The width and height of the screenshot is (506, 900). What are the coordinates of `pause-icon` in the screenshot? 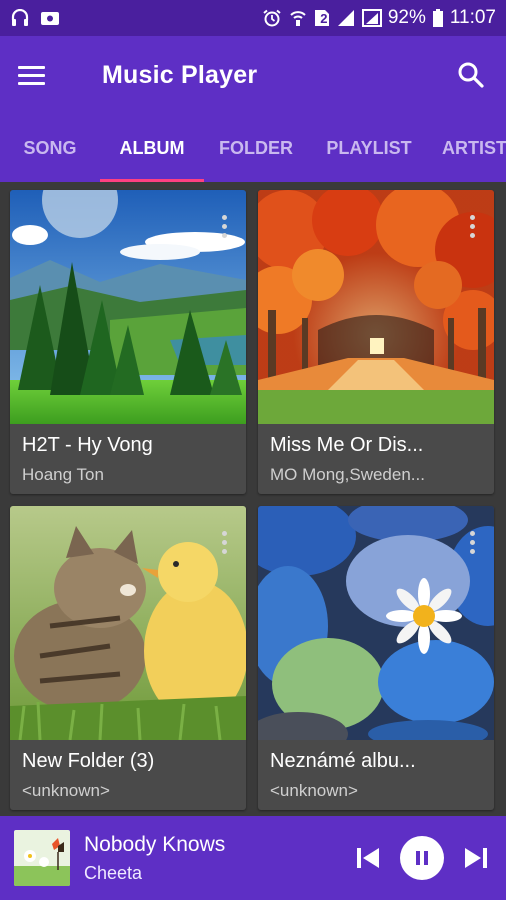 It's located at (422, 858).